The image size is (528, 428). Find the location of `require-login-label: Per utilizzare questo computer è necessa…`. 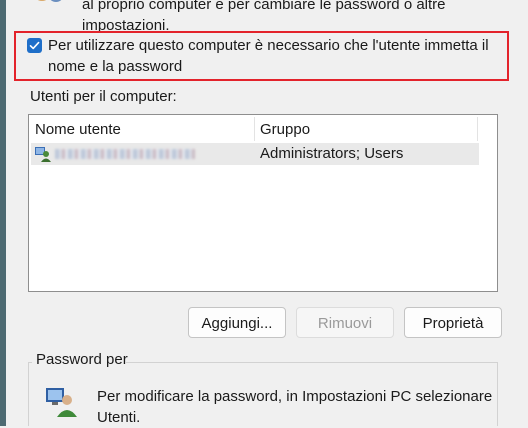

require-login-label: Per utilizzare questo computer è necessa… is located at coordinates (273, 56).